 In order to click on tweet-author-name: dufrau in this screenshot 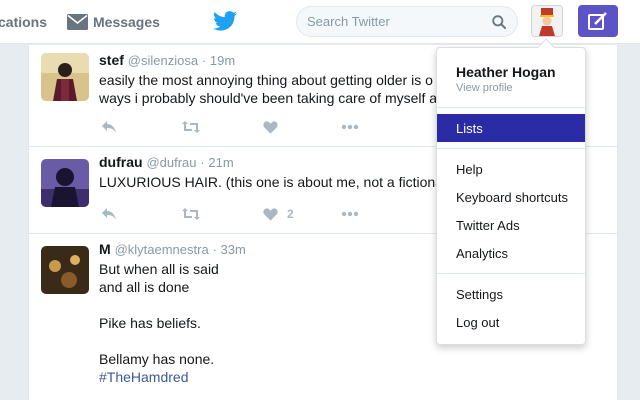, I will do `click(121, 162)`.